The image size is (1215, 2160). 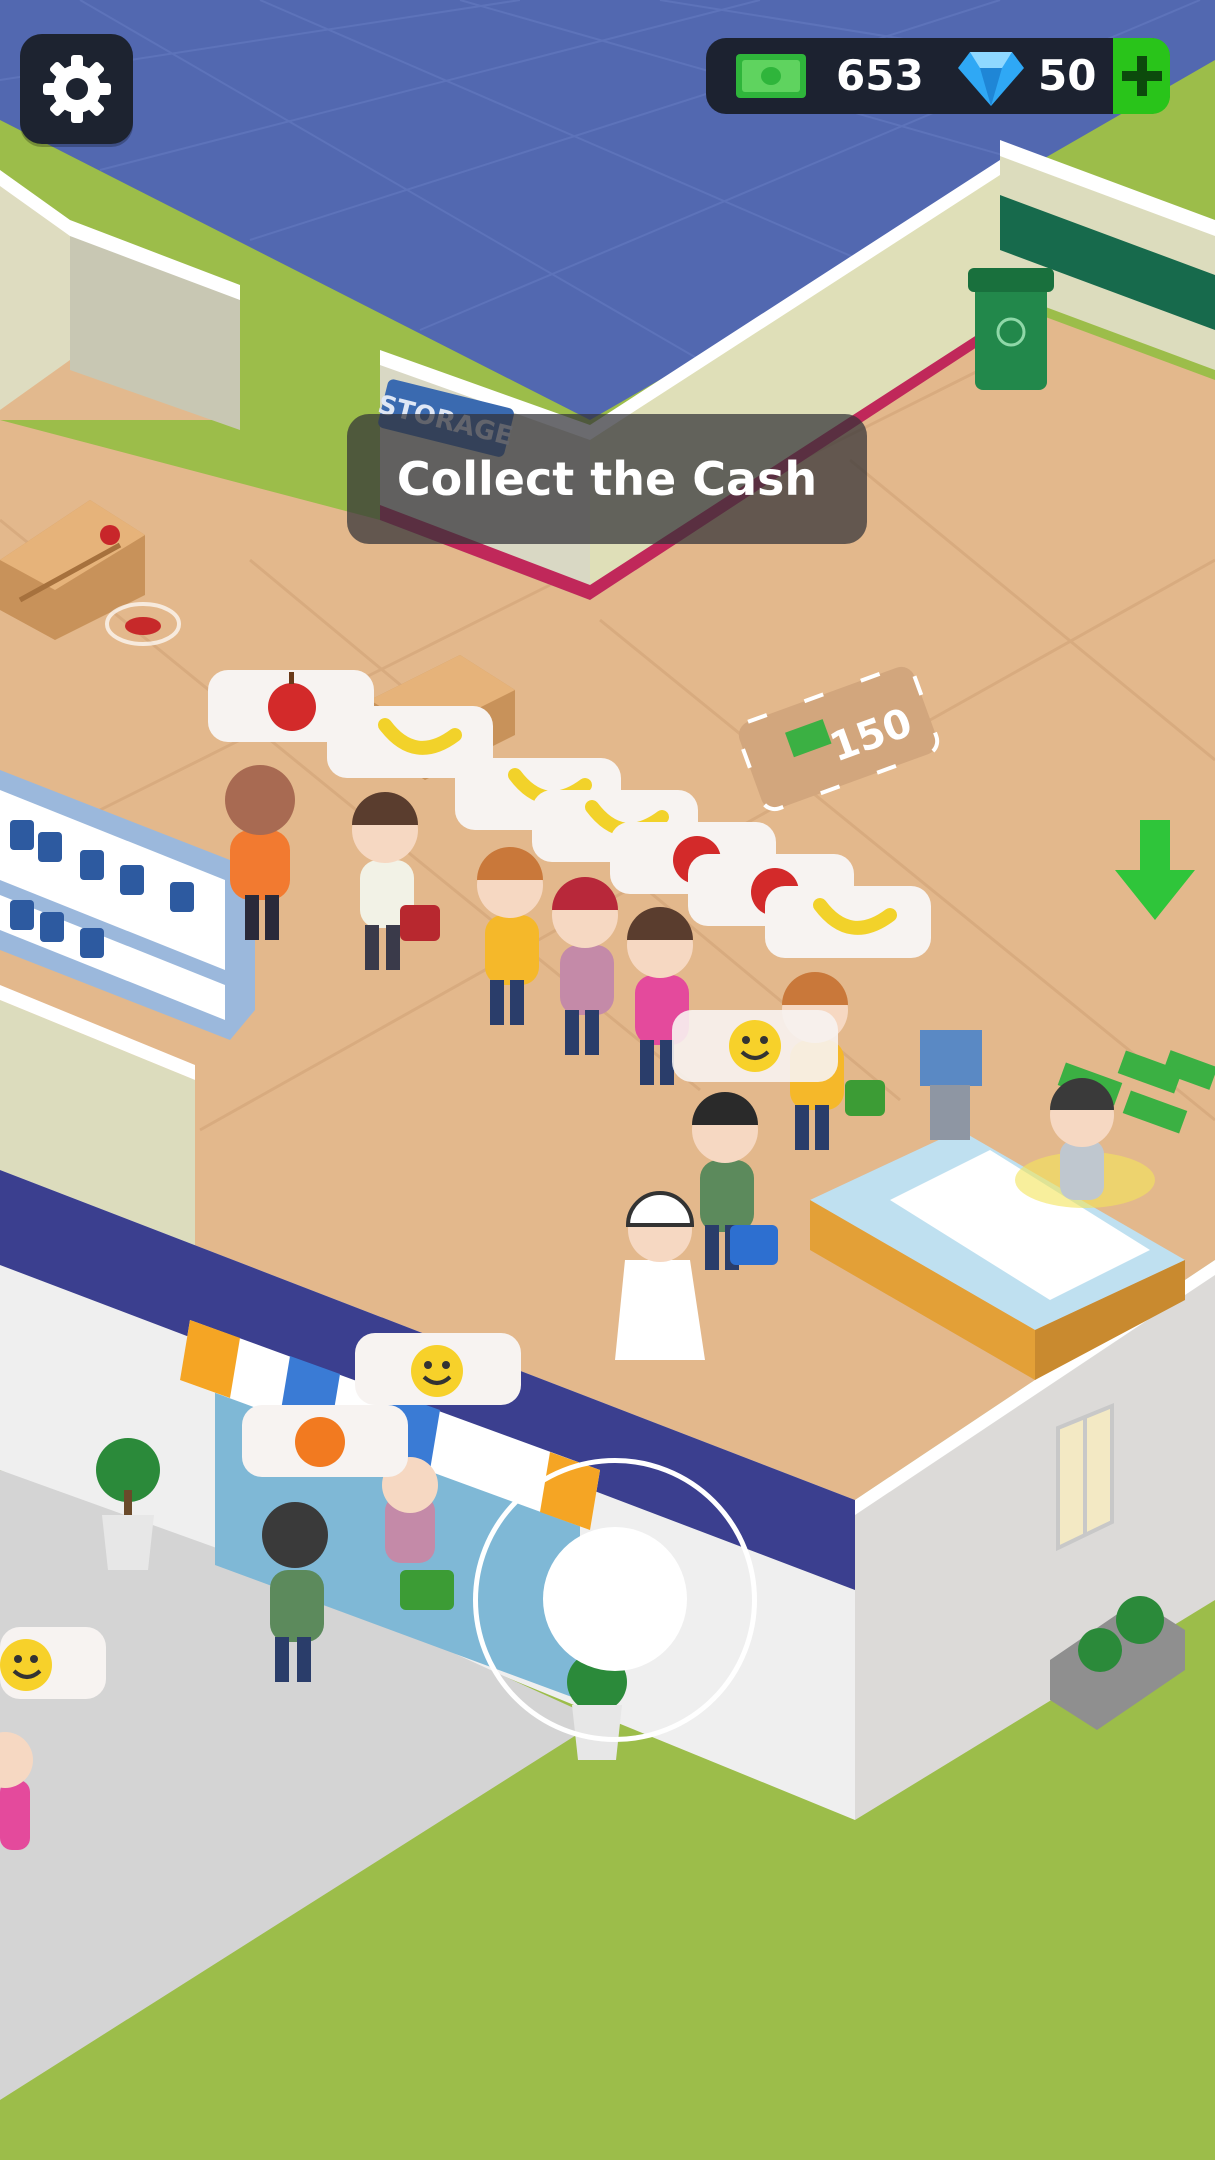 What do you see at coordinates (325, 1441) in the screenshot?
I see `bubble-orange` at bounding box center [325, 1441].